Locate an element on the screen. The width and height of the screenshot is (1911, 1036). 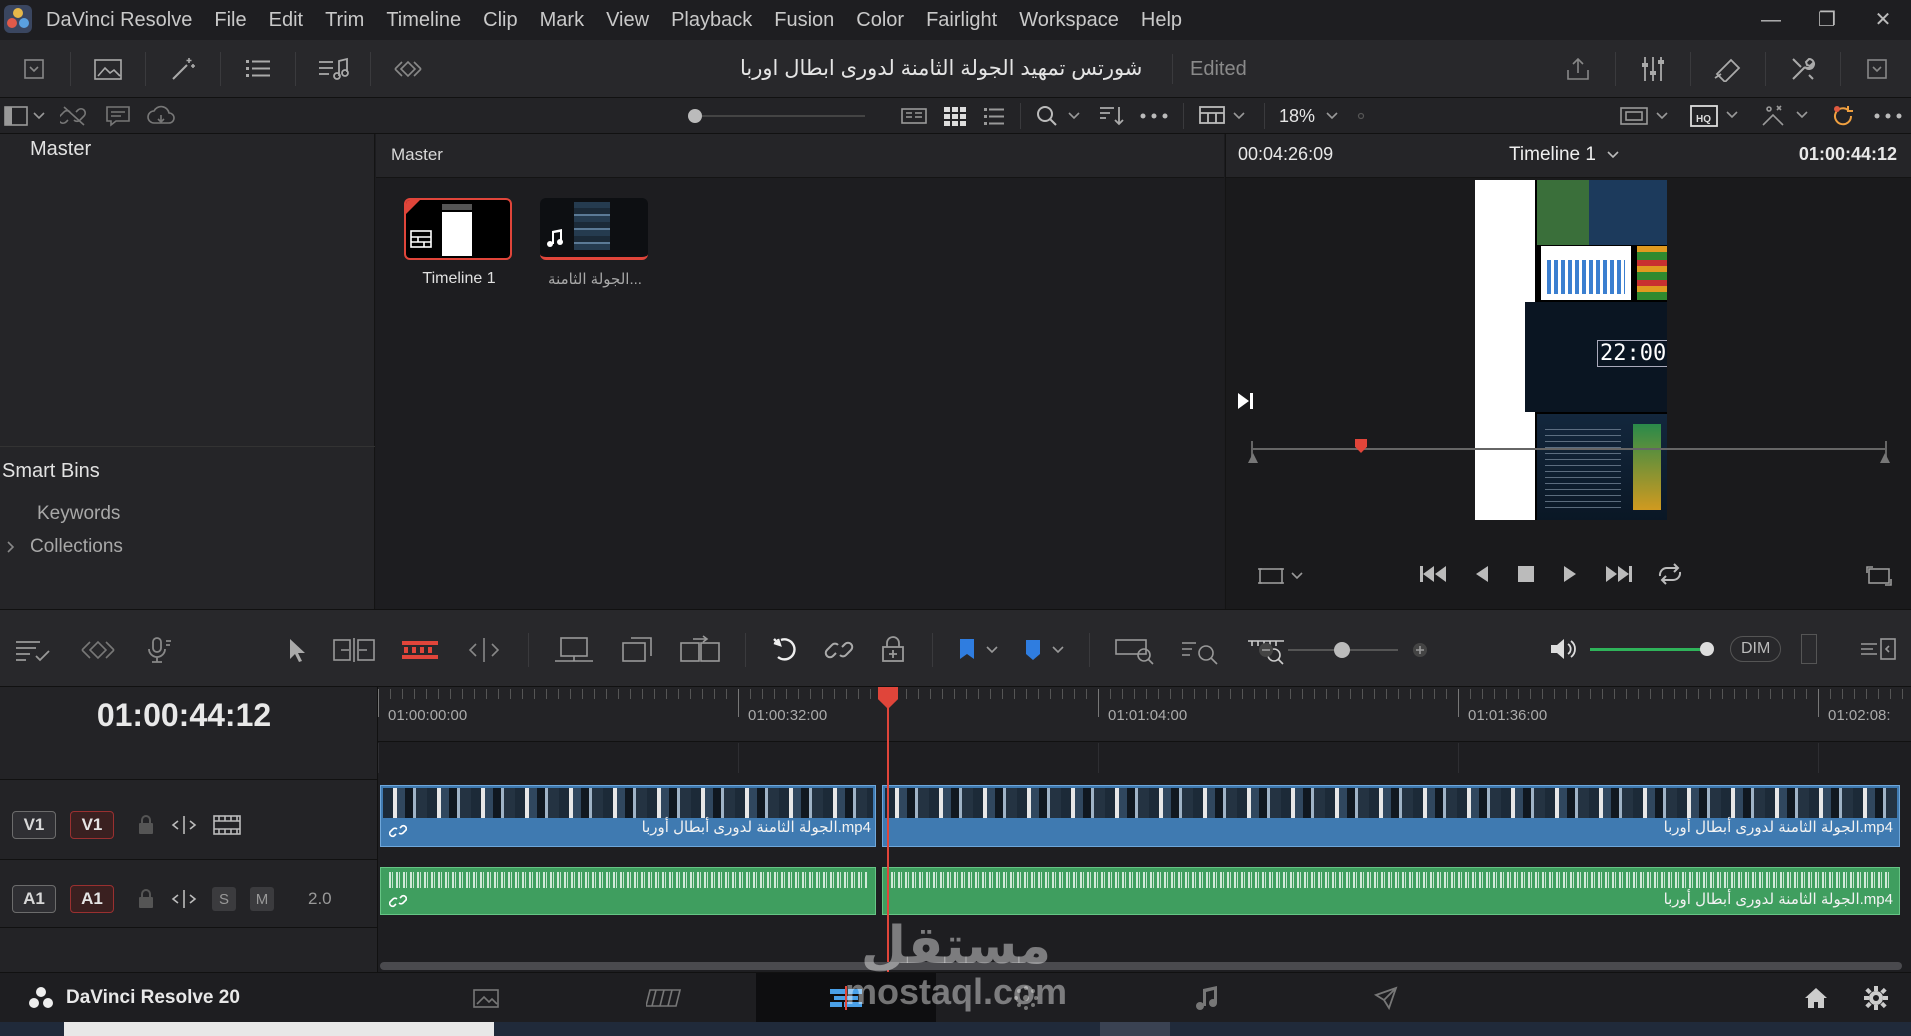
menu-trim: Trim is located at coordinates (344, 20).